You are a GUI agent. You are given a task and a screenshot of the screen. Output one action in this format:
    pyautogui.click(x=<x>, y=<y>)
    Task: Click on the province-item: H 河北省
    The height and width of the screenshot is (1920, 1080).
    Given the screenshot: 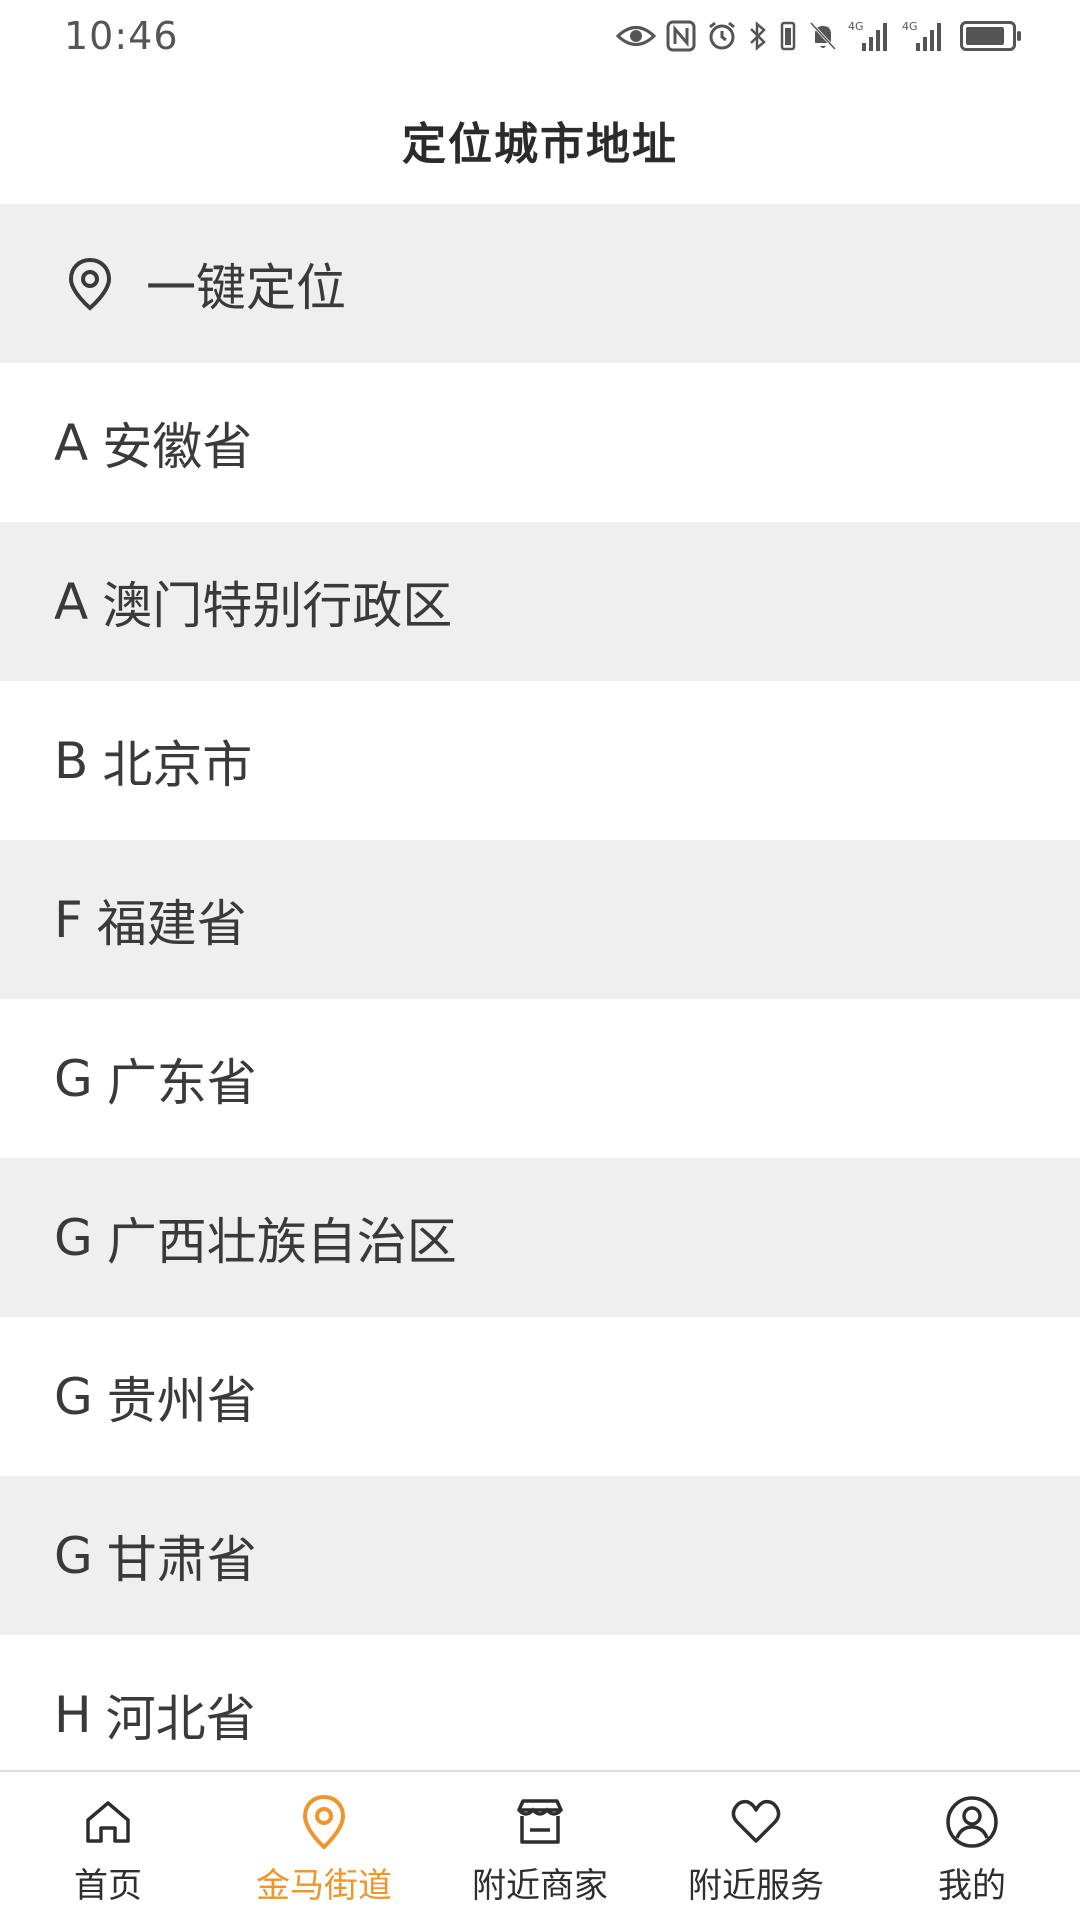 What is the action you would take?
    pyautogui.click(x=540, y=1702)
    